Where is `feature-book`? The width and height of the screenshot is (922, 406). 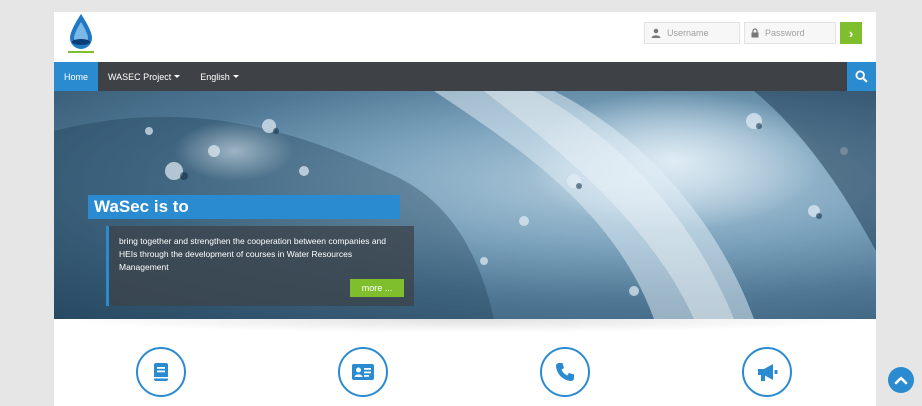
feature-book is located at coordinates (161, 372).